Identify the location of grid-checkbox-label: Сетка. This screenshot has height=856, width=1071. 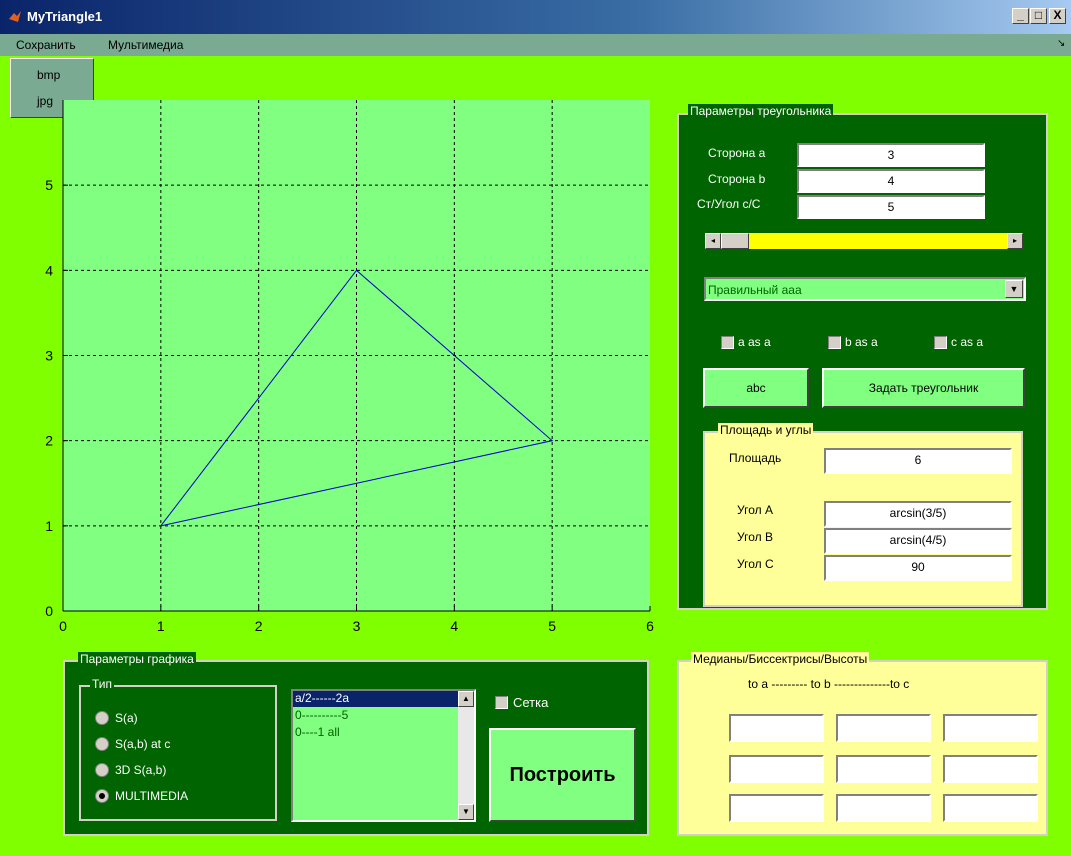
(531, 702).